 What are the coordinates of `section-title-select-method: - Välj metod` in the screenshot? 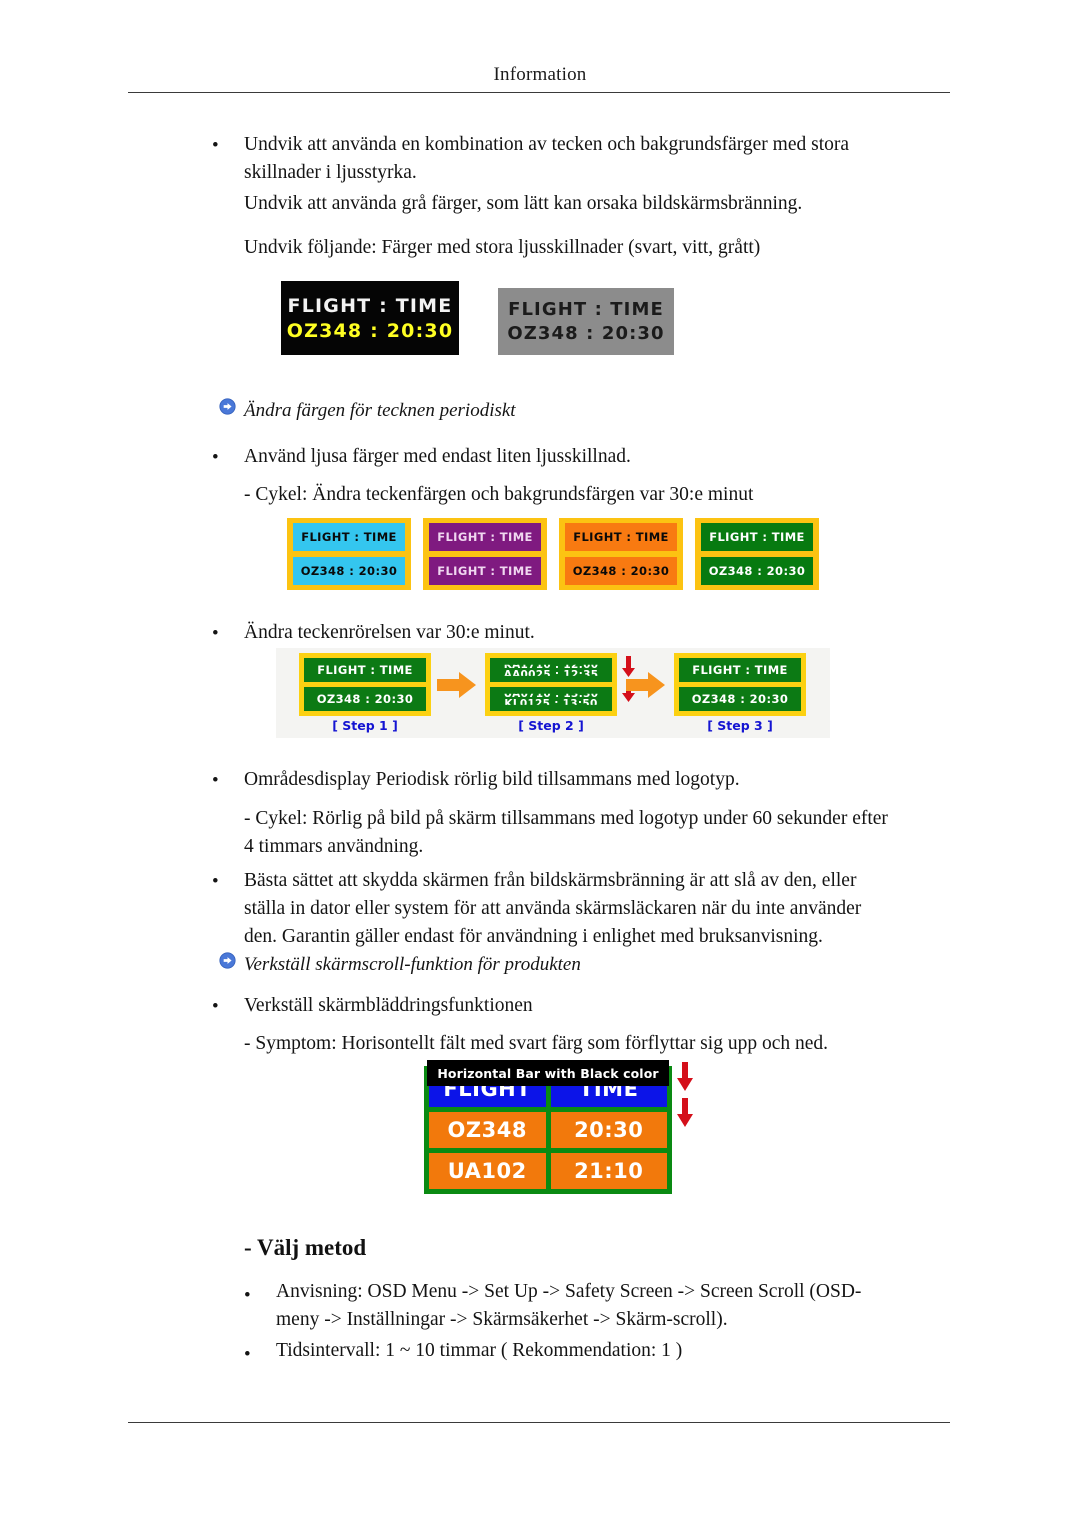 It's located at (305, 1247).